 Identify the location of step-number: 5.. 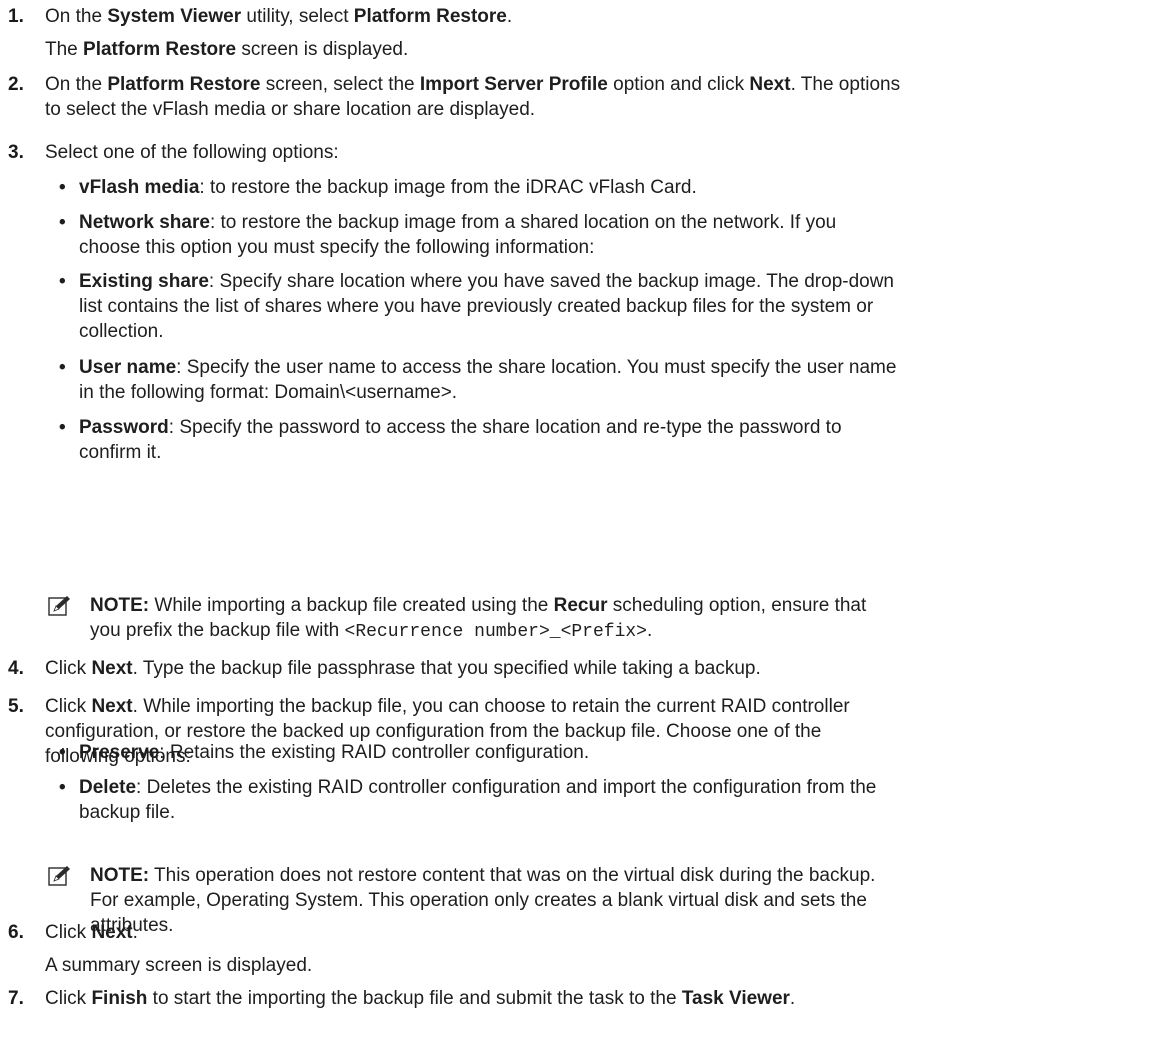
(16, 706).